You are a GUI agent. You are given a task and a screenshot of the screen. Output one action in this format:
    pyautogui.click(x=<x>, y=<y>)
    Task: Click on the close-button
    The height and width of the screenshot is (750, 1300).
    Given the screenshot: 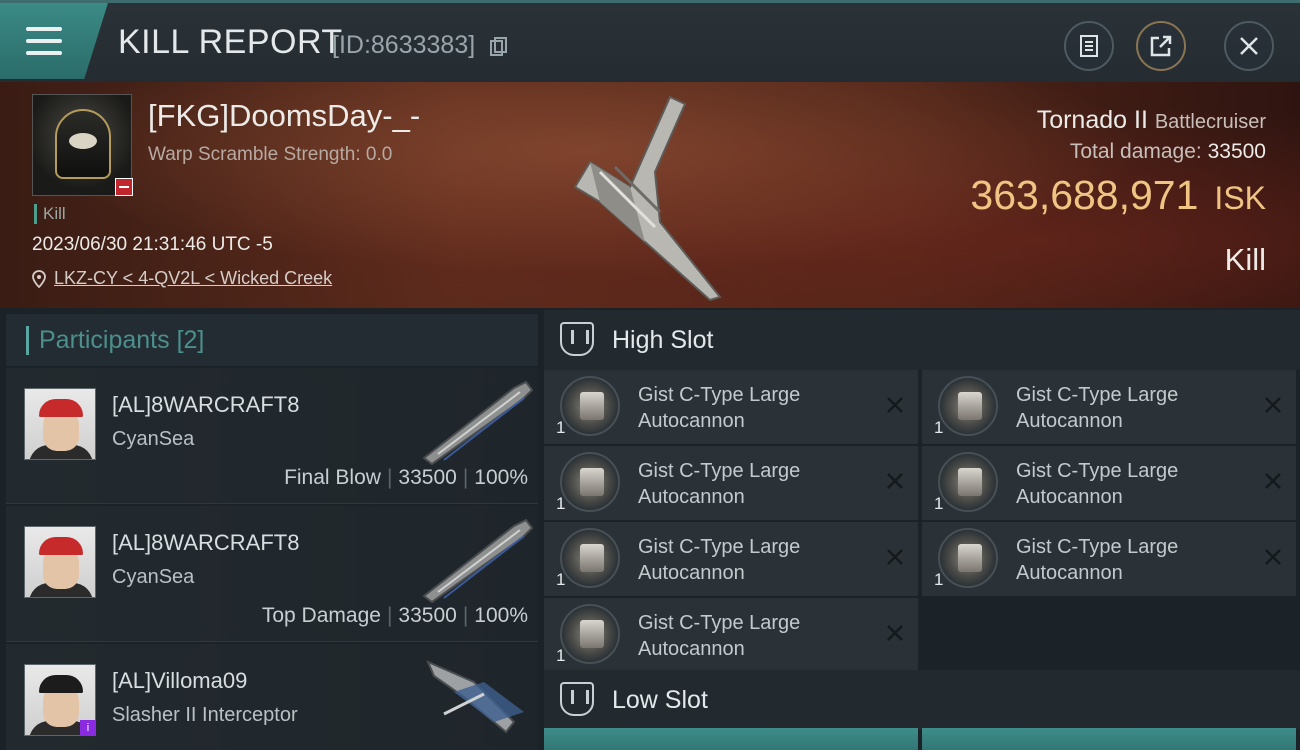 What is the action you would take?
    pyautogui.click(x=1249, y=46)
    